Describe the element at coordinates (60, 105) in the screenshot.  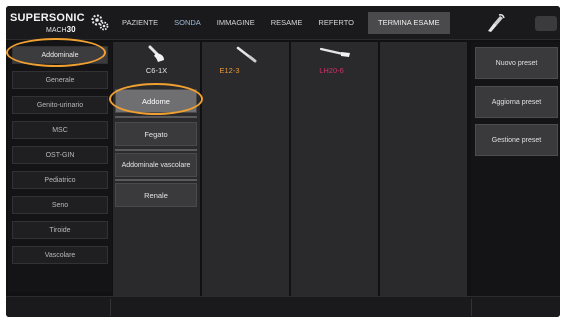
I see `application-item-genito-urinario: Genito-urinario` at that location.